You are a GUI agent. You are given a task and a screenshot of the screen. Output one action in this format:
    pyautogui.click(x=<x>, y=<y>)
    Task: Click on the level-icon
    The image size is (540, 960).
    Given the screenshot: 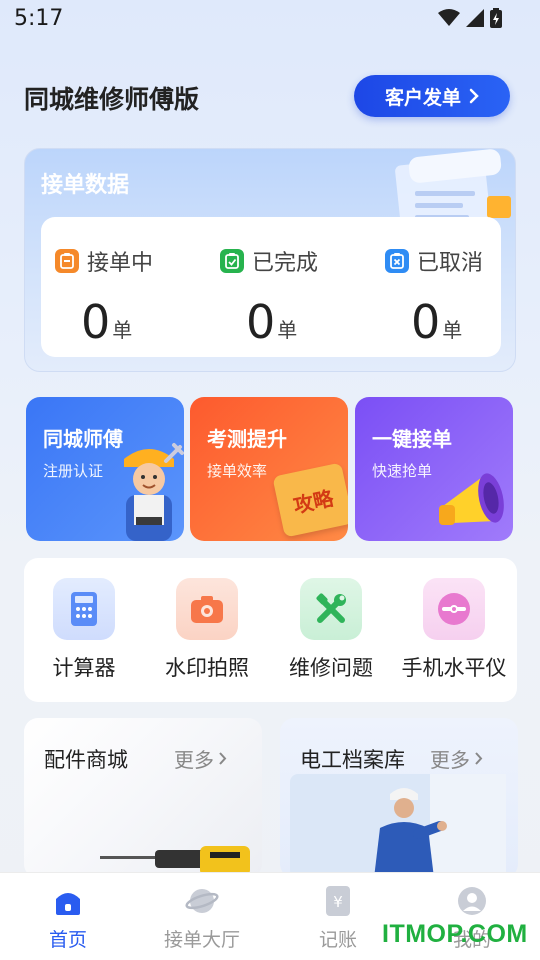 What is the action you would take?
    pyautogui.click(x=454, y=609)
    